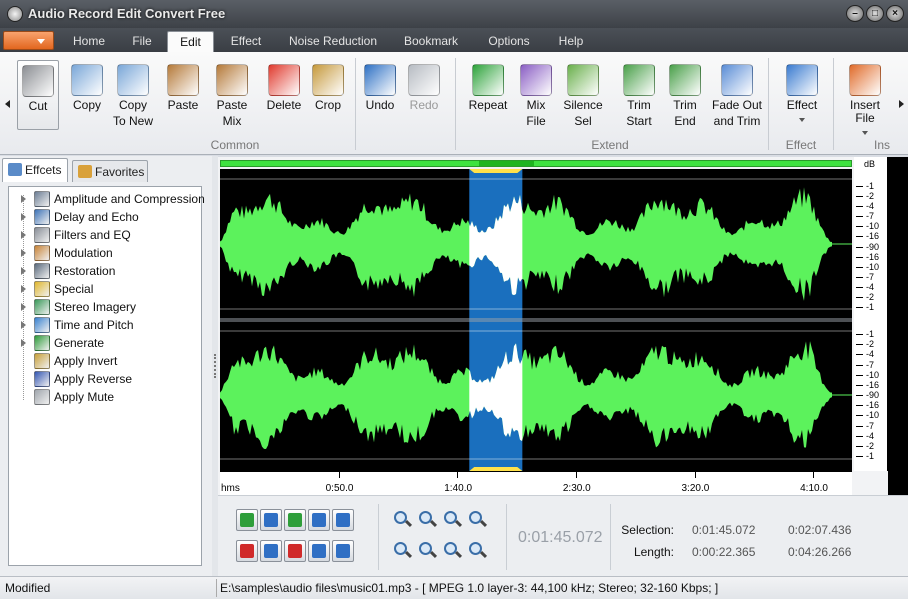 This screenshot has width=908, height=599. Describe the element at coordinates (855, 13) in the screenshot. I see `minimize-button: –` at that location.